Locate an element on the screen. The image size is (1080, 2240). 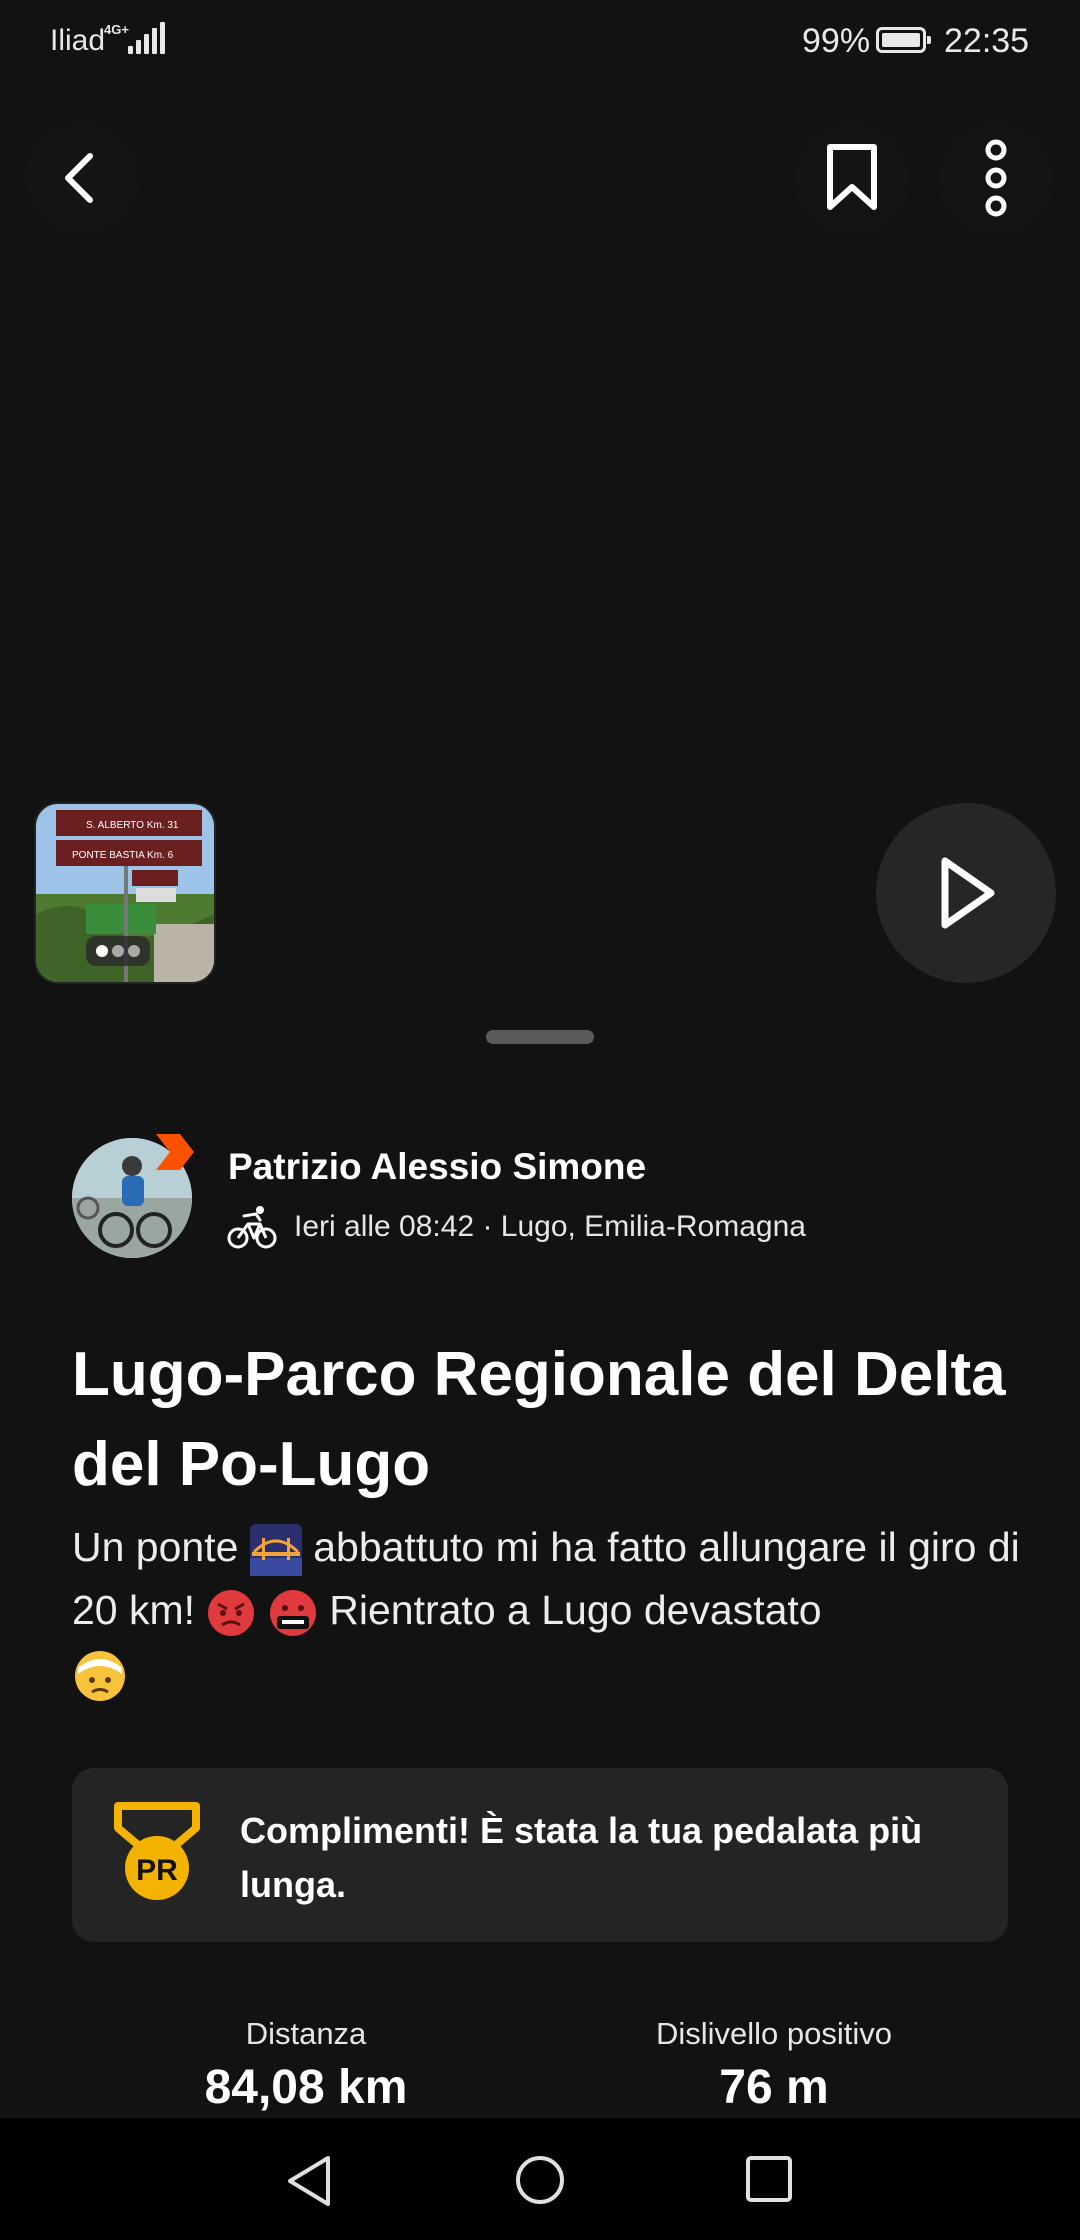
angry-face-emoji-icon is located at coordinates (231, 1613).